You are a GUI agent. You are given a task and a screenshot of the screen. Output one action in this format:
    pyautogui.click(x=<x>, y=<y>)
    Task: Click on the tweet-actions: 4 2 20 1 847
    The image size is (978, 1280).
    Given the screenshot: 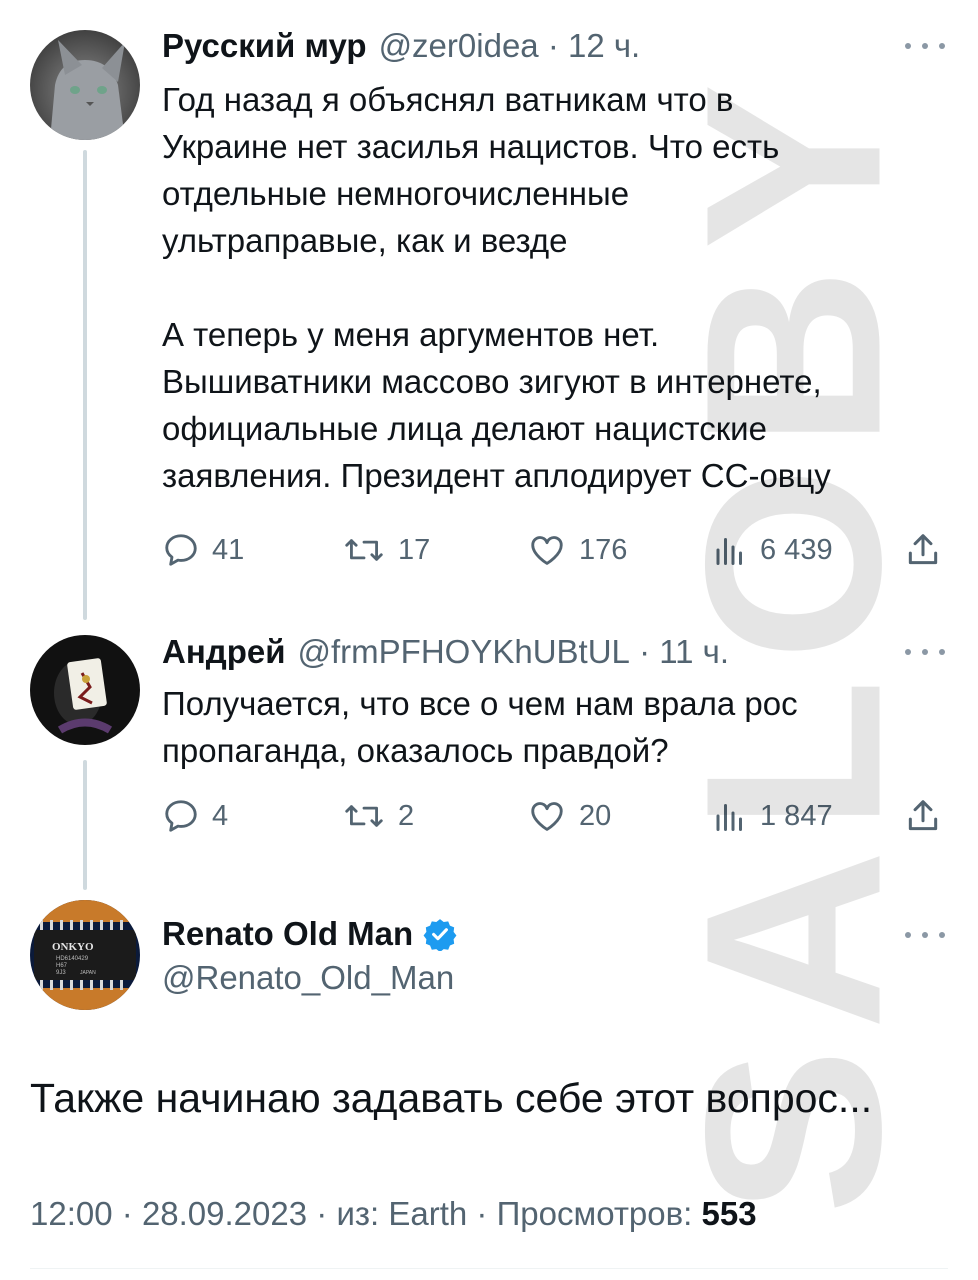 What is the action you would take?
    pyautogui.click(x=557, y=816)
    